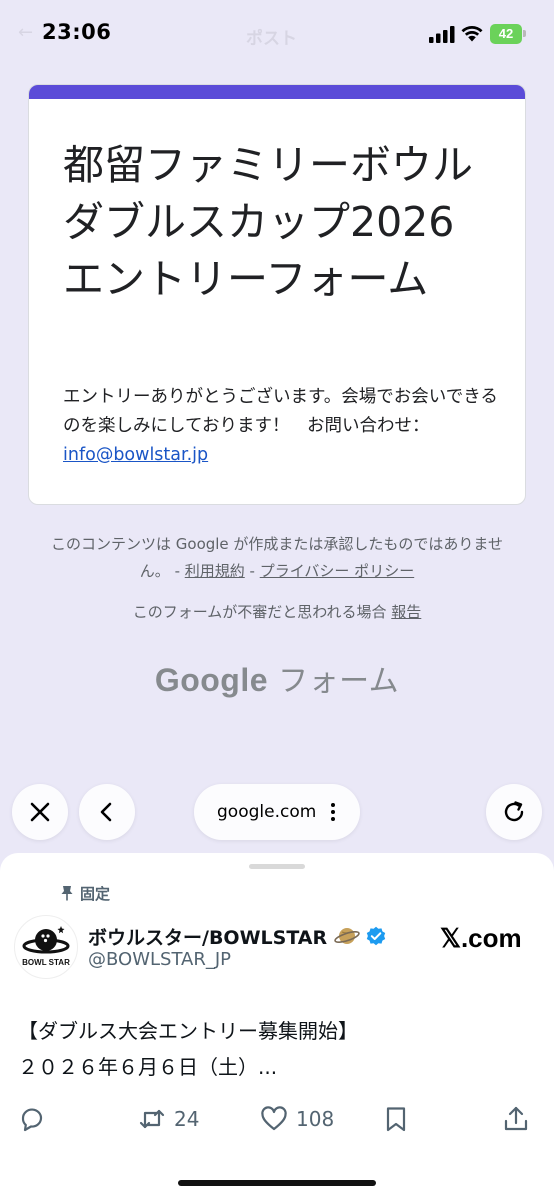 The width and height of the screenshot is (554, 1199). What do you see at coordinates (211, 680) in the screenshot?
I see `google-wordmark: Google` at bounding box center [211, 680].